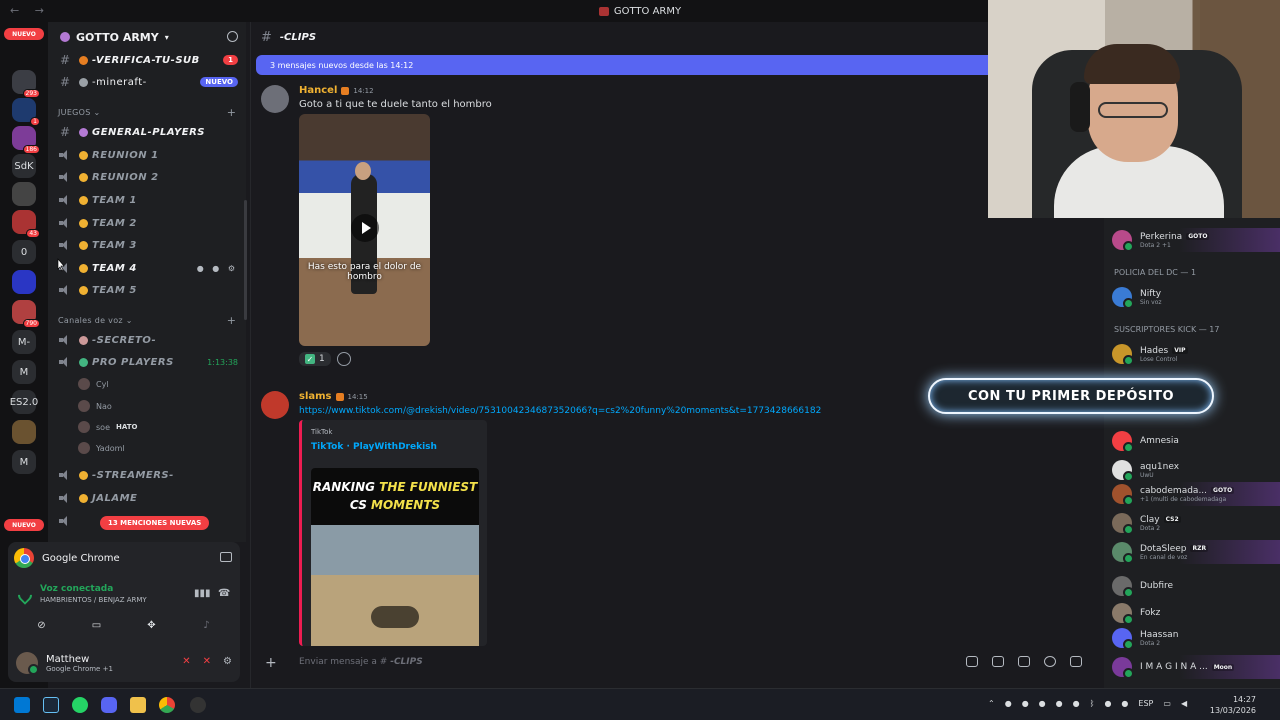 Image resolution: width=1280 pixels, height=720 pixels. I want to click on server-icon-9: M-, so click(24, 342).